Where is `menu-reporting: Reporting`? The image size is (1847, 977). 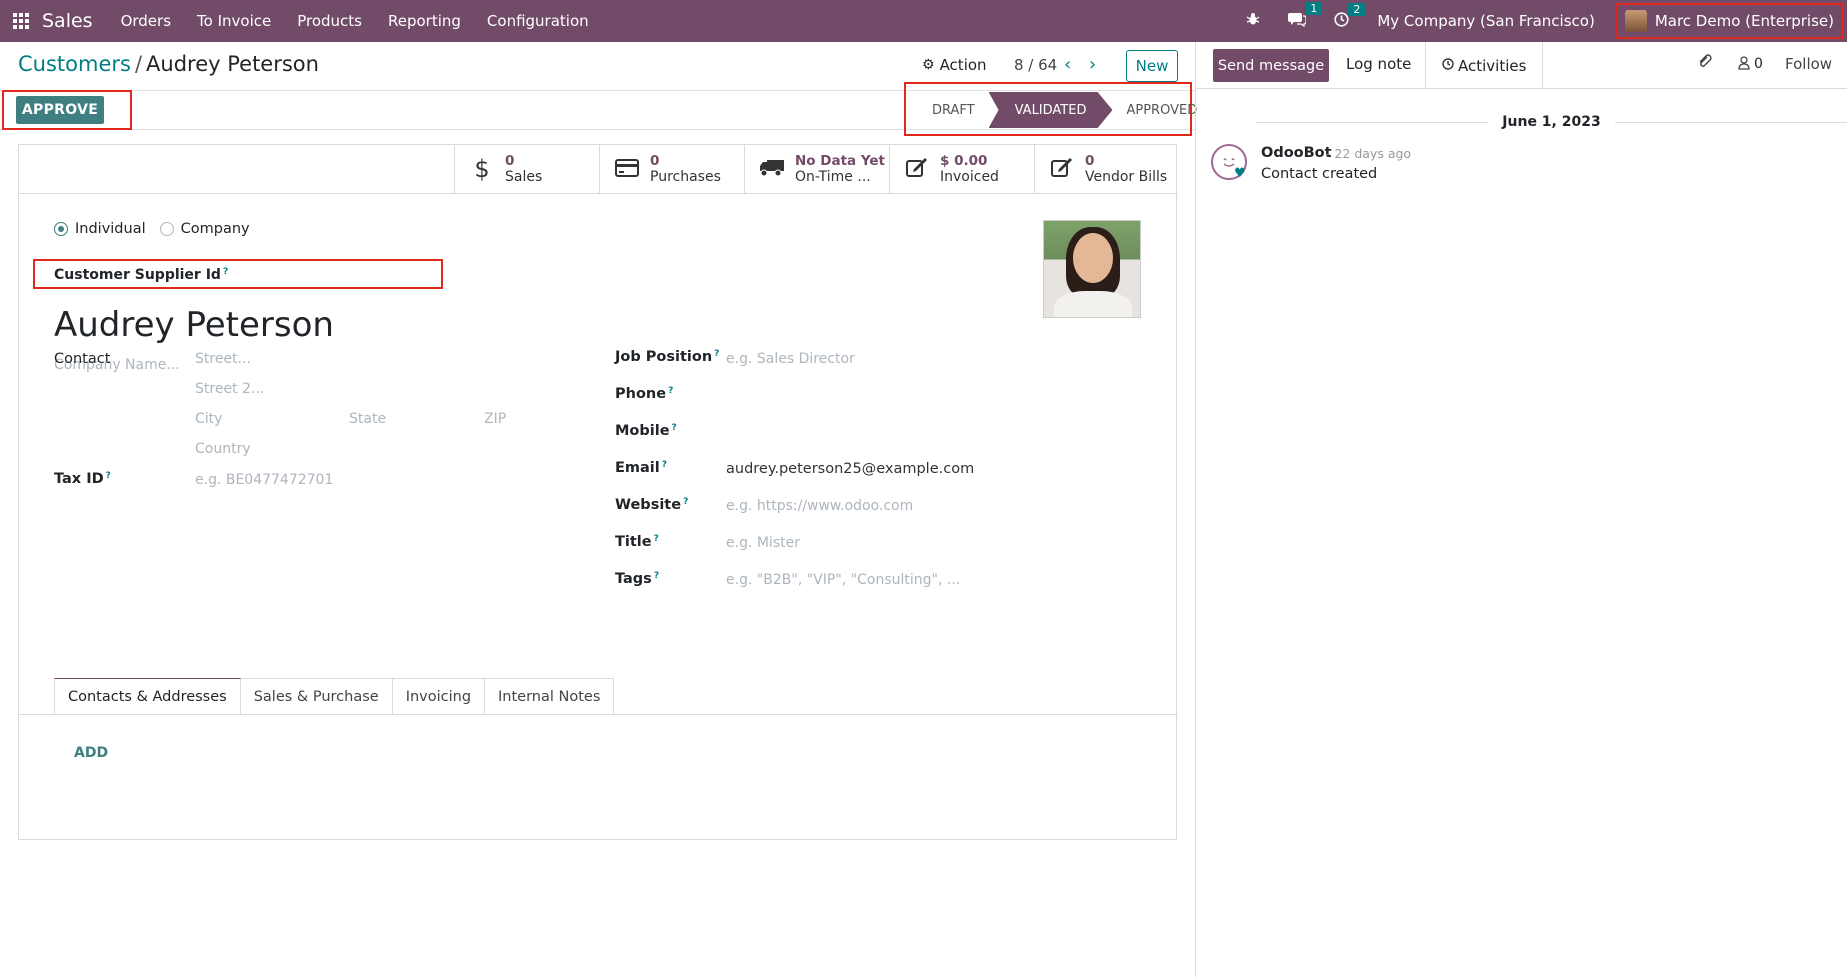 menu-reporting: Reporting is located at coordinates (424, 21).